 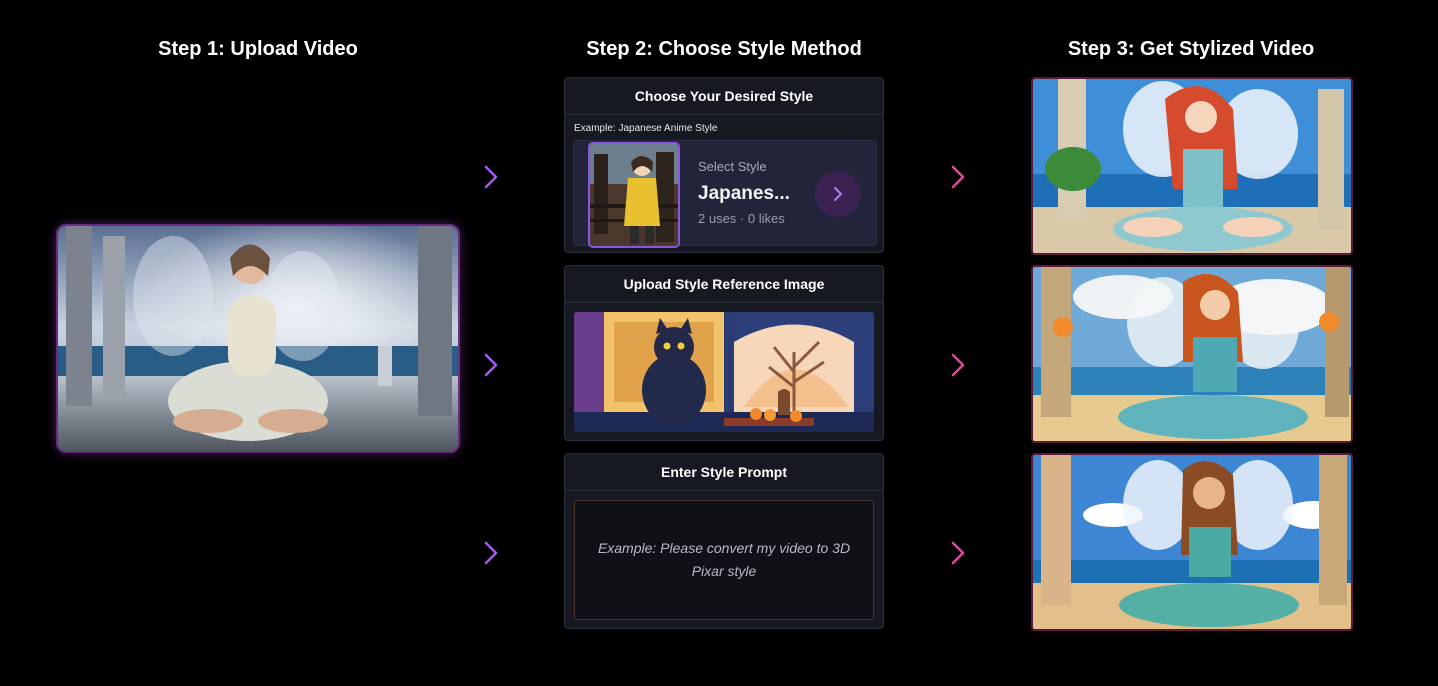 I want to click on style-usage-stats: 2 uses · 0 likes, so click(x=741, y=218).